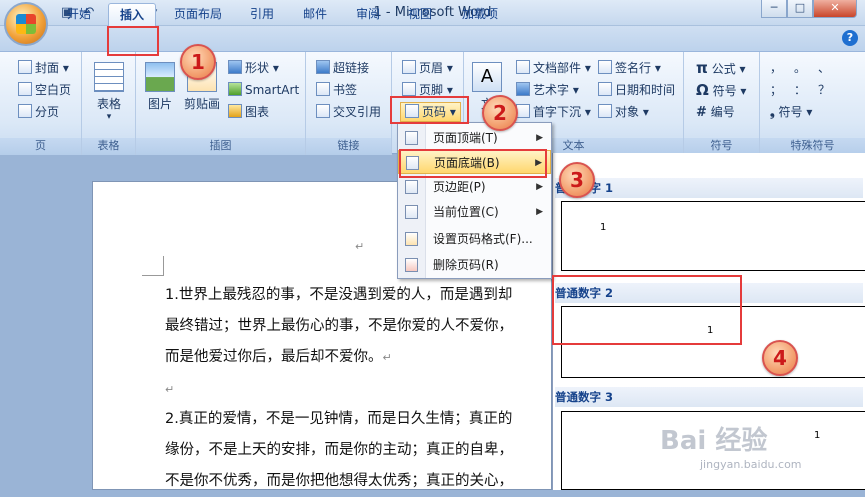 The width and height of the screenshot is (865, 497). Describe the element at coordinates (791, 112) in the screenshot. I see `special-symbol-button: ❟ 符号 ▾` at that location.